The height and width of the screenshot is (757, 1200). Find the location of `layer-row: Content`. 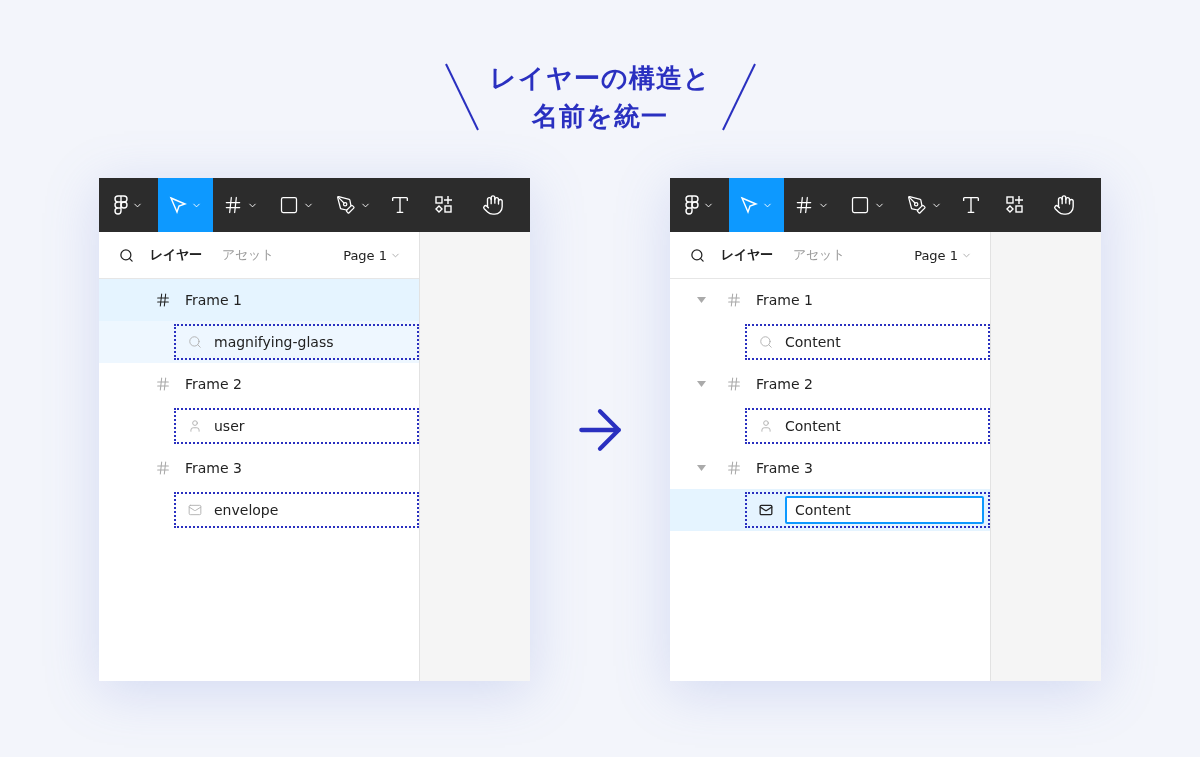

layer-row: Content is located at coordinates (830, 510).